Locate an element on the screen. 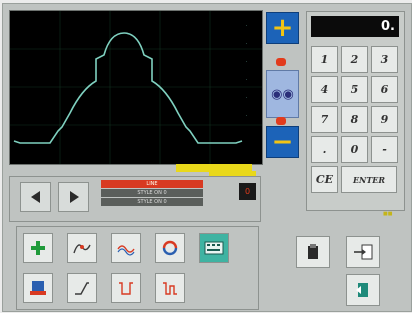 Image resolution: width=412 pixels, height=313 pixels. slope-icon is located at coordinates (82, 288).